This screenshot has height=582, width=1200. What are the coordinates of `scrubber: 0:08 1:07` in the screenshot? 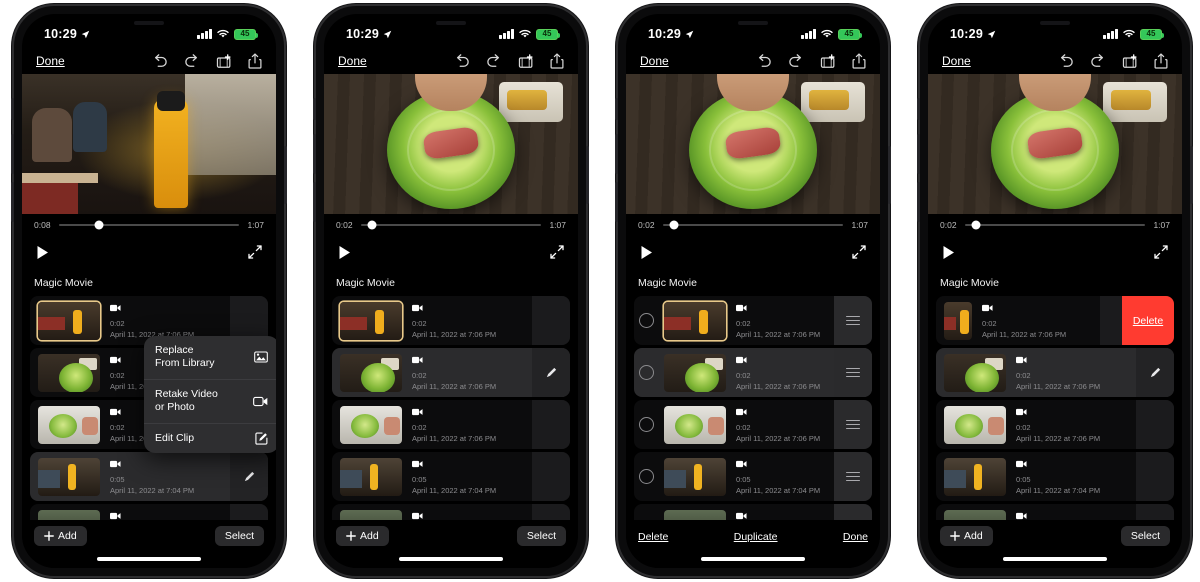 It's located at (149, 225).